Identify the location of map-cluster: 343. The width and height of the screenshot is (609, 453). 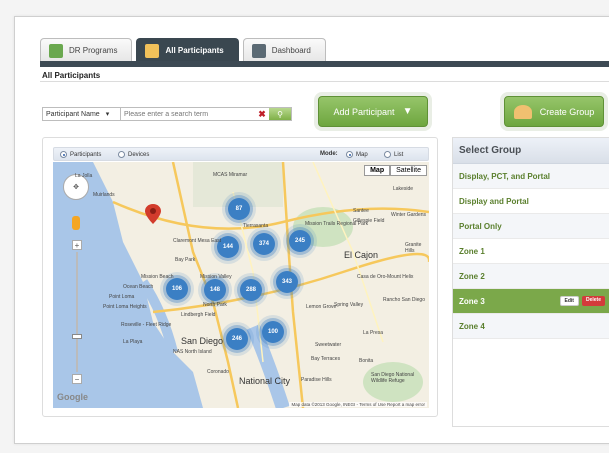
(287, 282).